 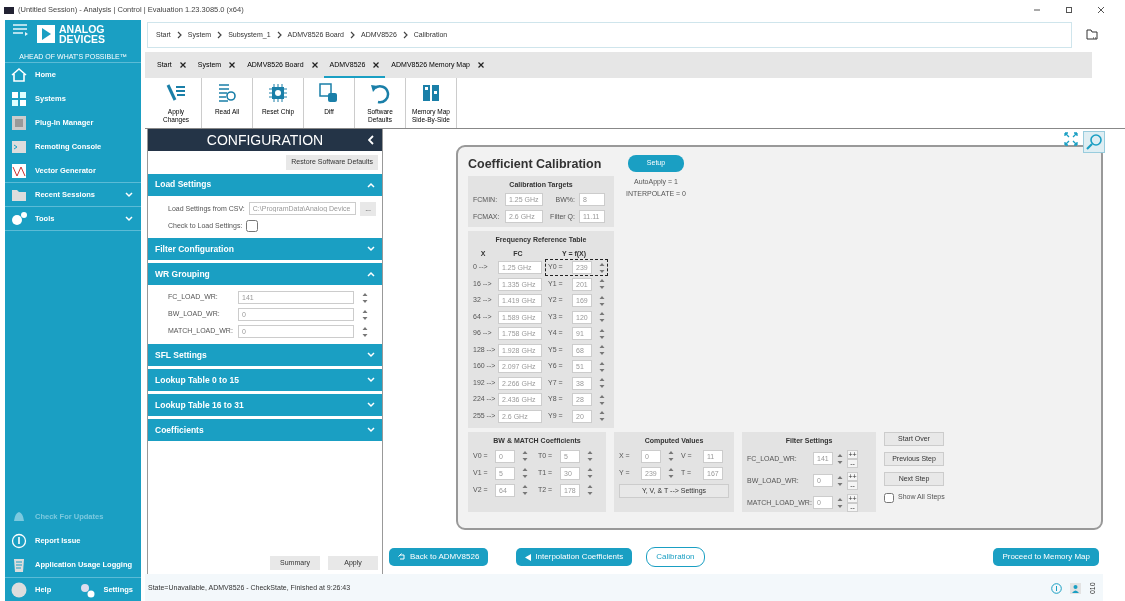 What do you see at coordinates (265, 355) in the screenshot?
I see `section-header: SFL Settings` at bounding box center [265, 355].